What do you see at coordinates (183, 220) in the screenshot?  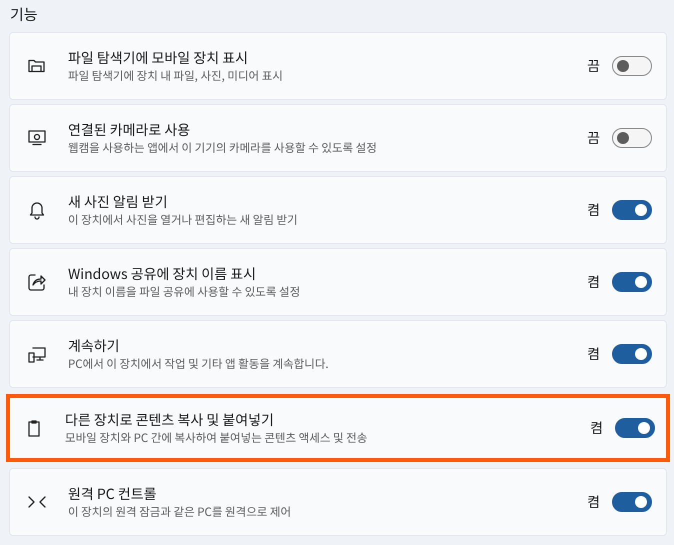 I see `setting-description: 이 장치에서 사진을 열거나 편집하는 새 알림 받기` at bounding box center [183, 220].